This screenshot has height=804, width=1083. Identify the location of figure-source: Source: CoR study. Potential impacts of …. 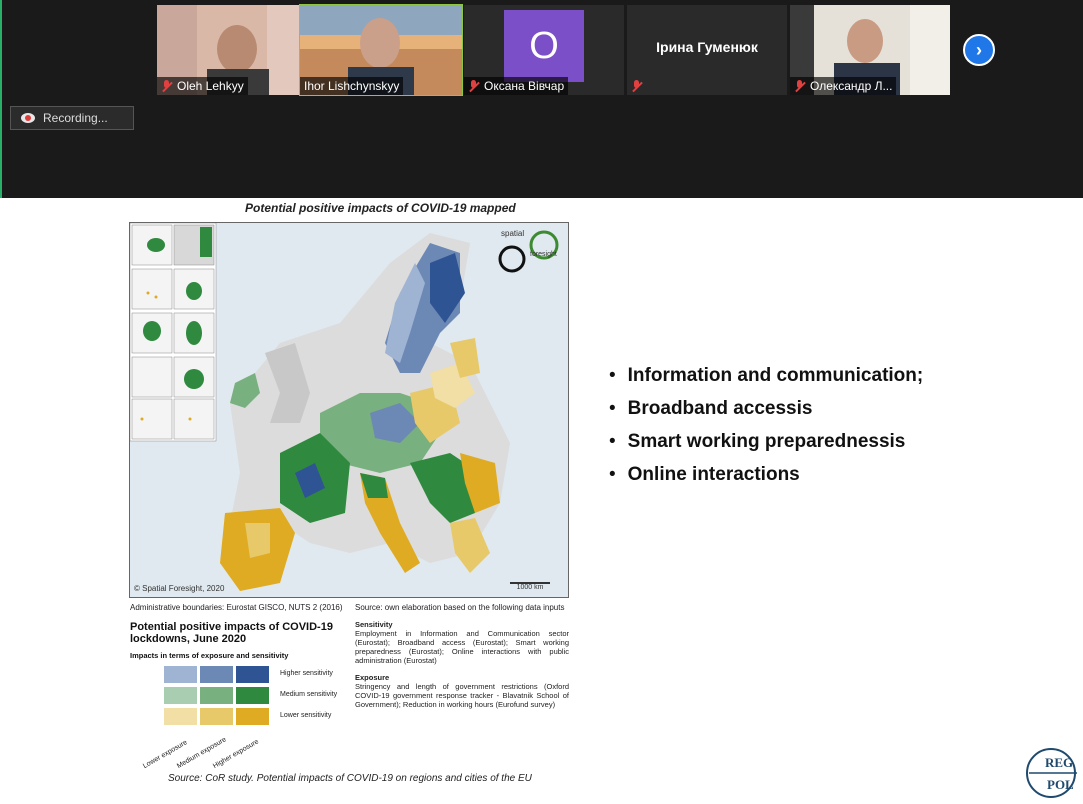
(350, 778).